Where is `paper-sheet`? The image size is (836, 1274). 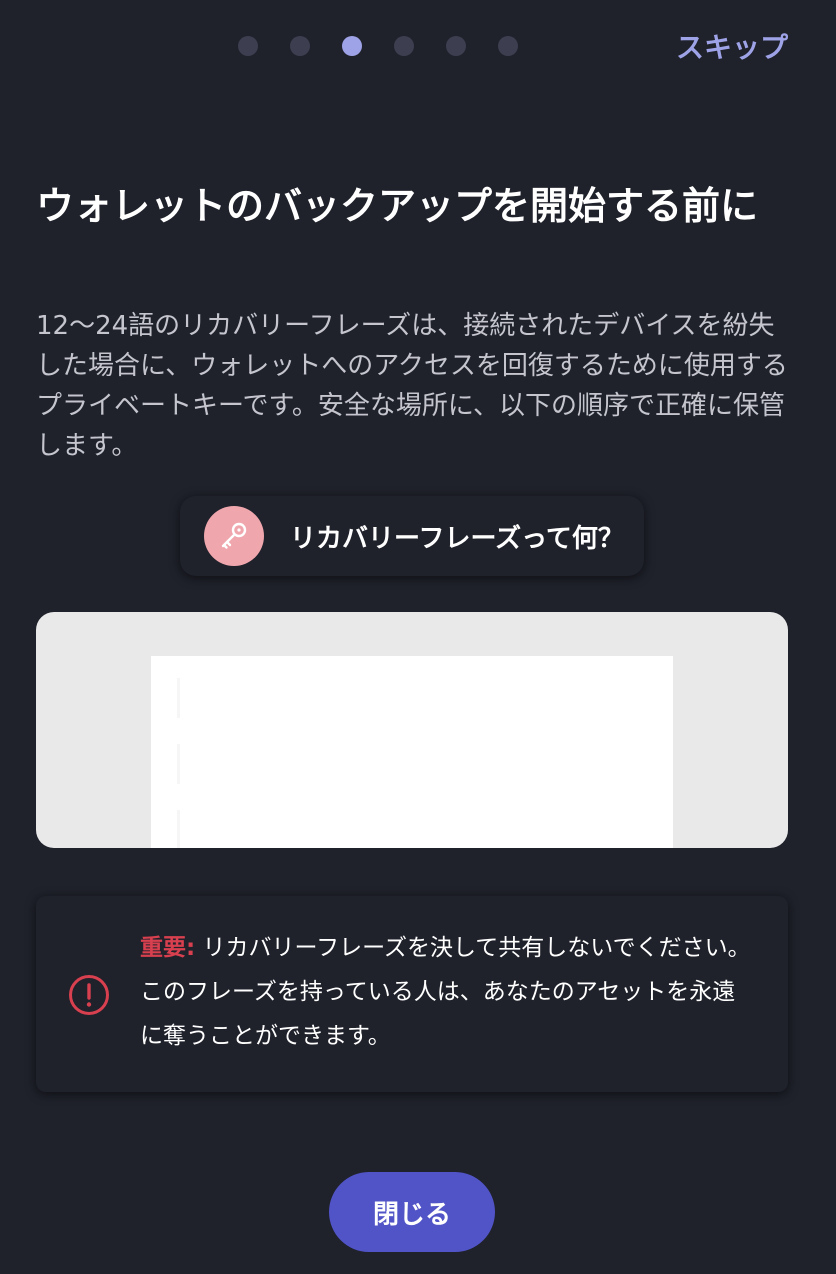 paper-sheet is located at coordinates (412, 752).